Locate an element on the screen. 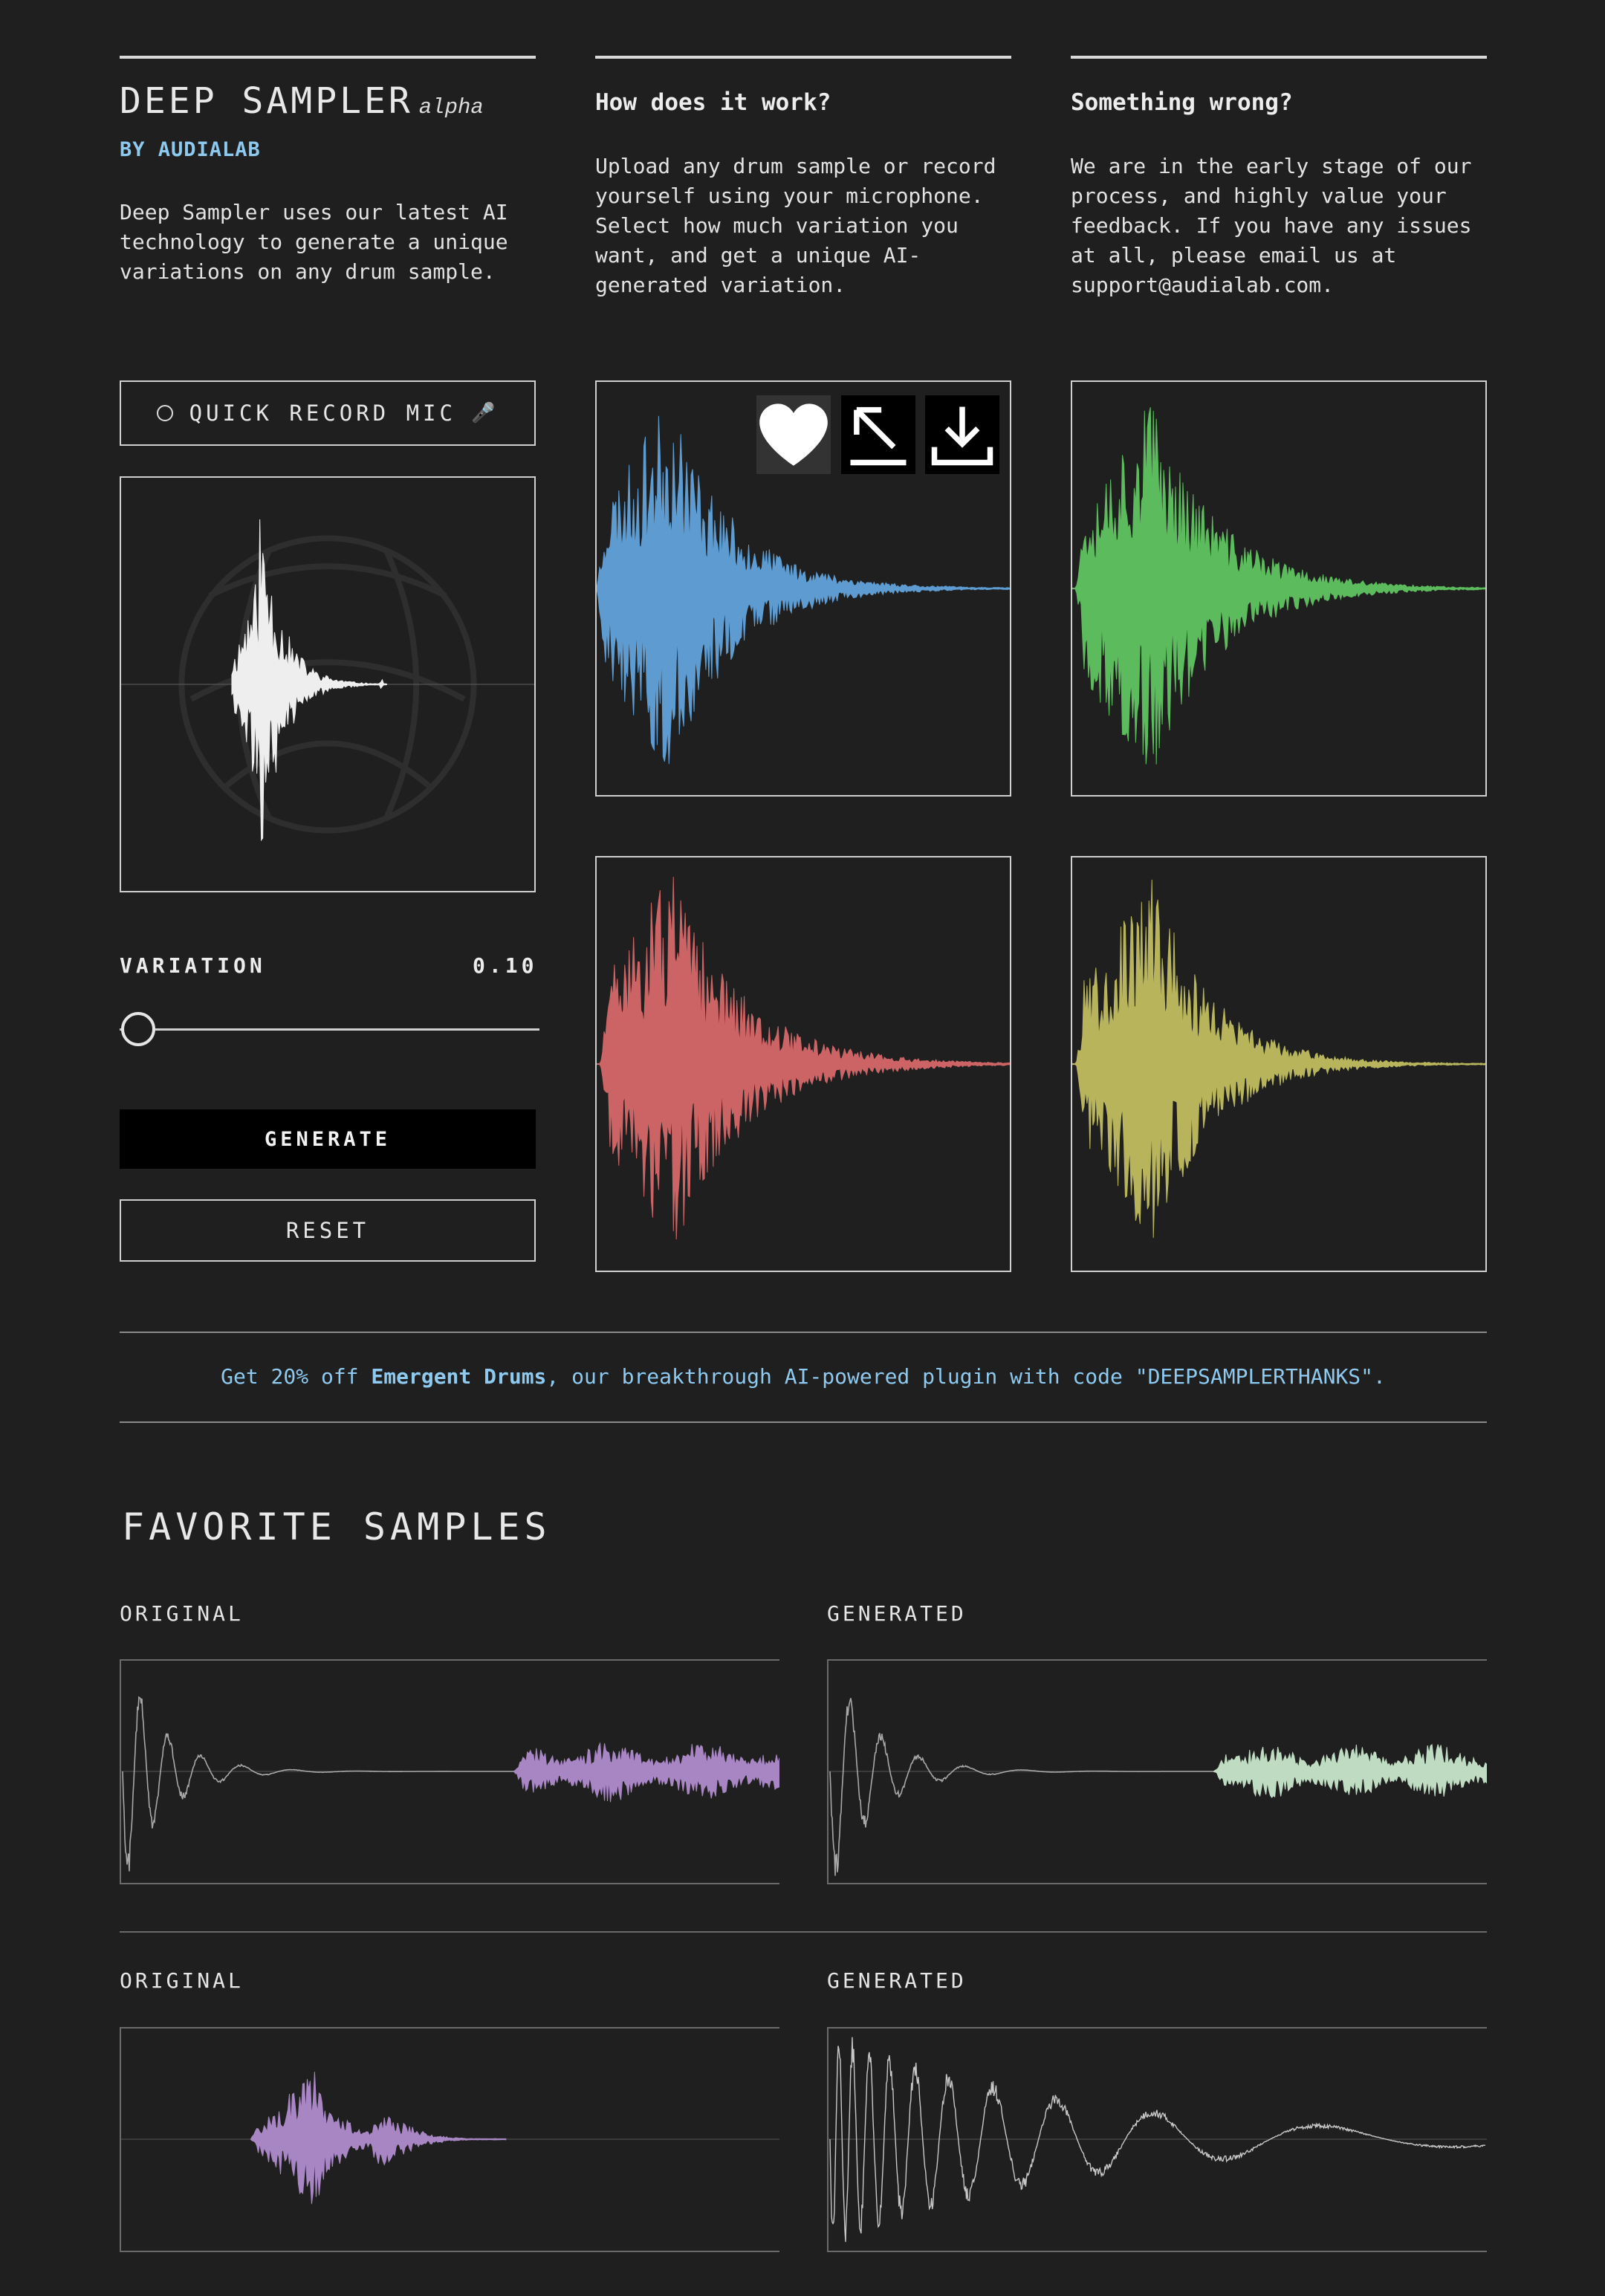  column-rule-middle is located at coordinates (803, 57).